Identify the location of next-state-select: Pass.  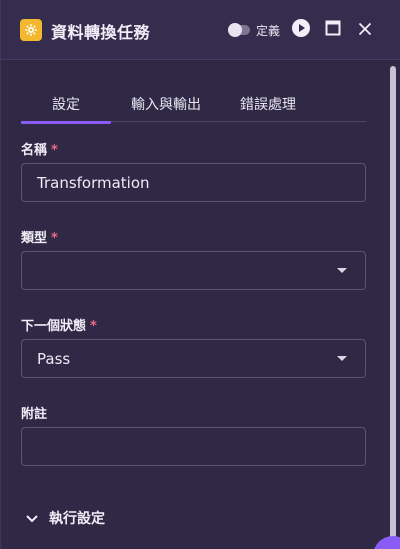
(193, 358).